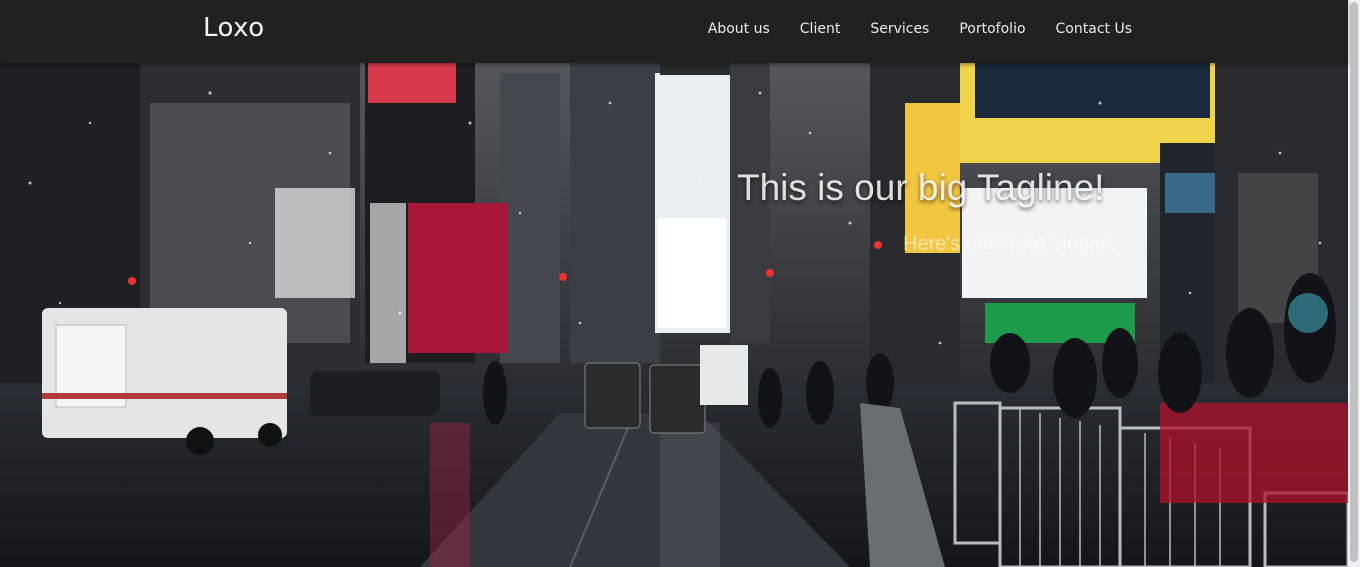 The height and width of the screenshot is (567, 1360). What do you see at coordinates (1010, 244) in the screenshot?
I see `hero-slogan: Here's our small slogan.` at bounding box center [1010, 244].